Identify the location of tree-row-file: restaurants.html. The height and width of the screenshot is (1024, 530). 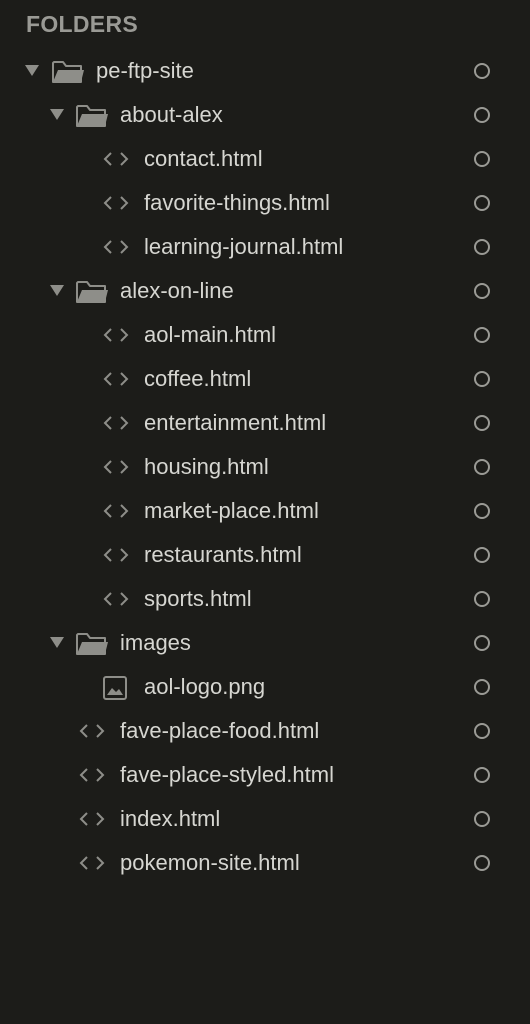
(265, 555).